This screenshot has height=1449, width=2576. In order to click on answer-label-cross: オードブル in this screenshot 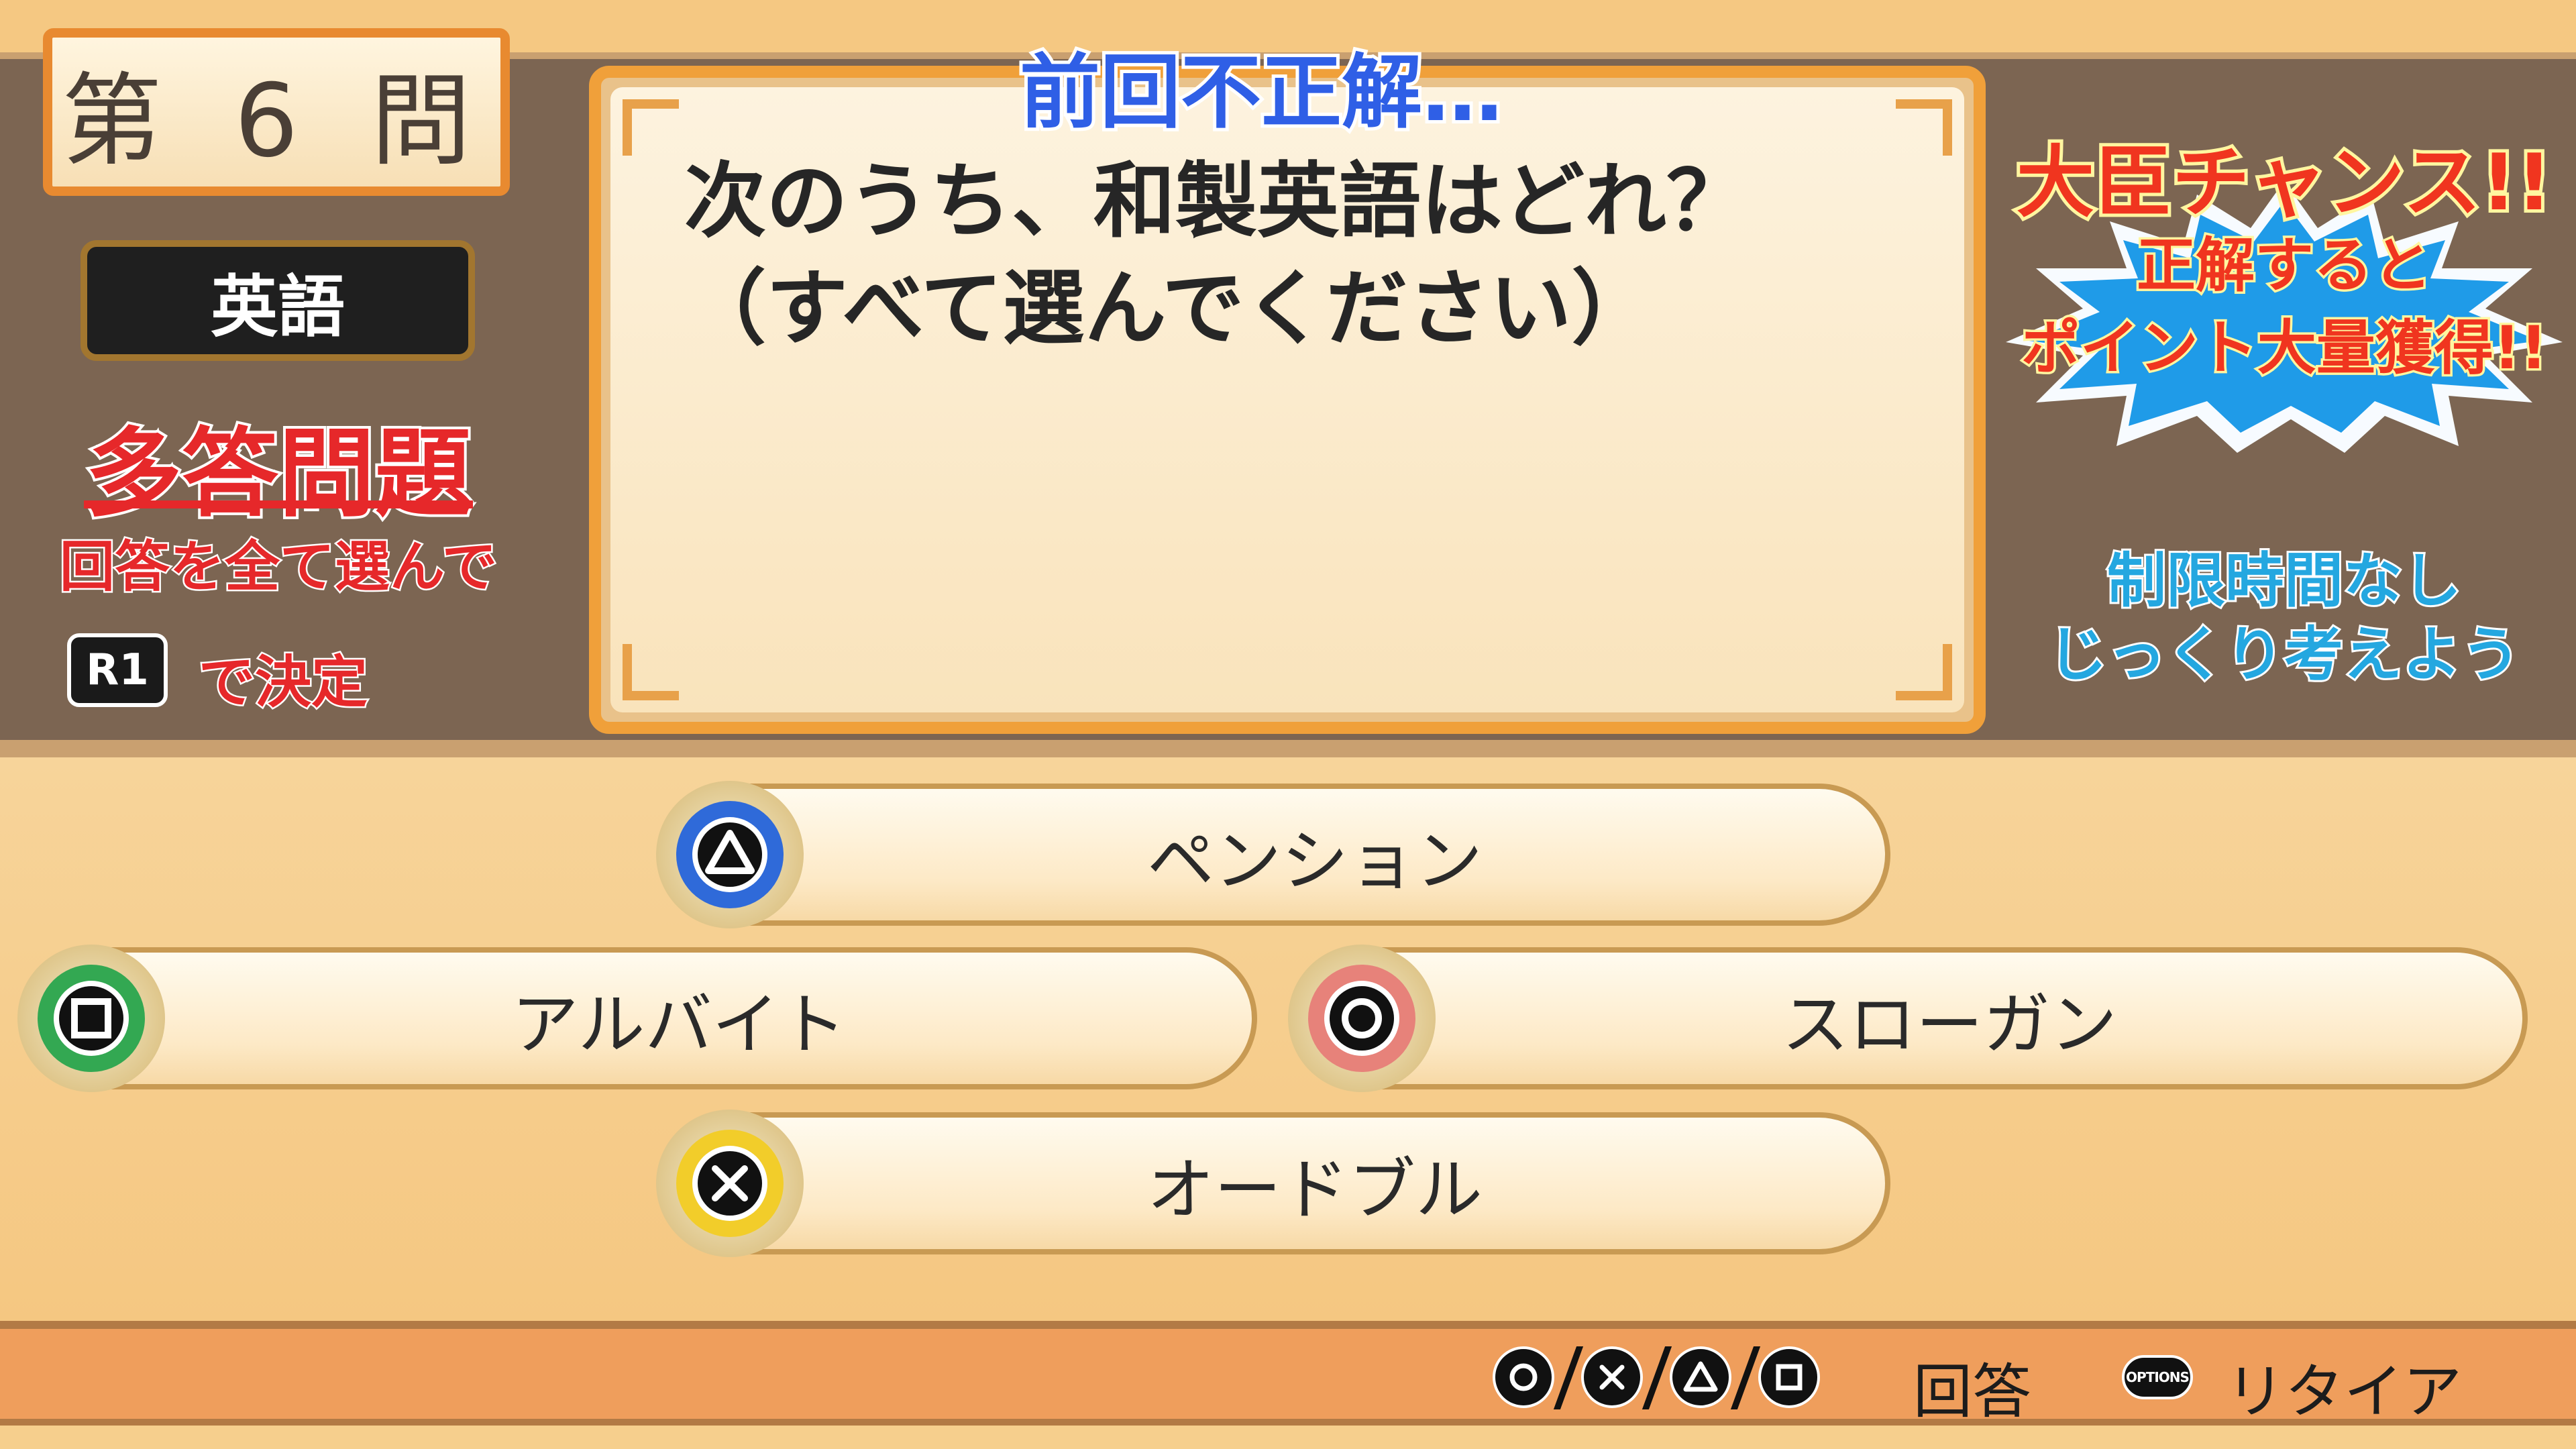, I will do `click(1315, 1189)`.